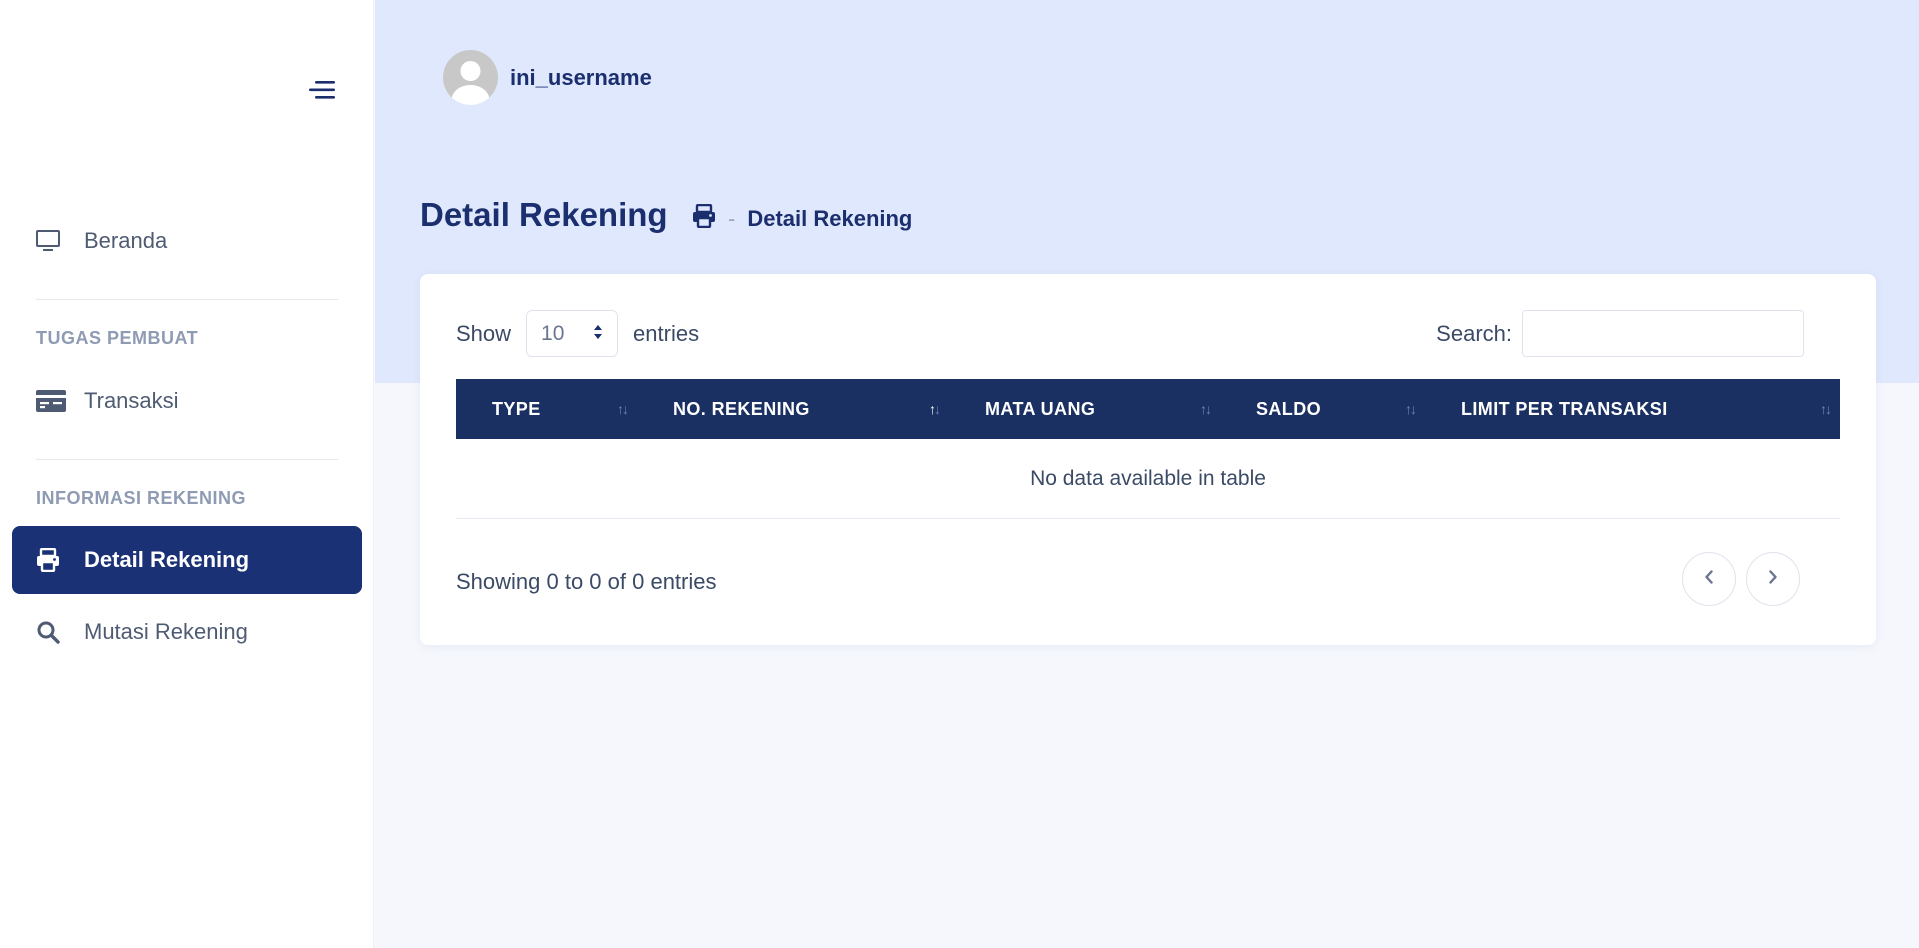 The image size is (1919, 948). I want to click on section-label-tugas-pembuat: TUGAS PEMBUAT, so click(117, 338).